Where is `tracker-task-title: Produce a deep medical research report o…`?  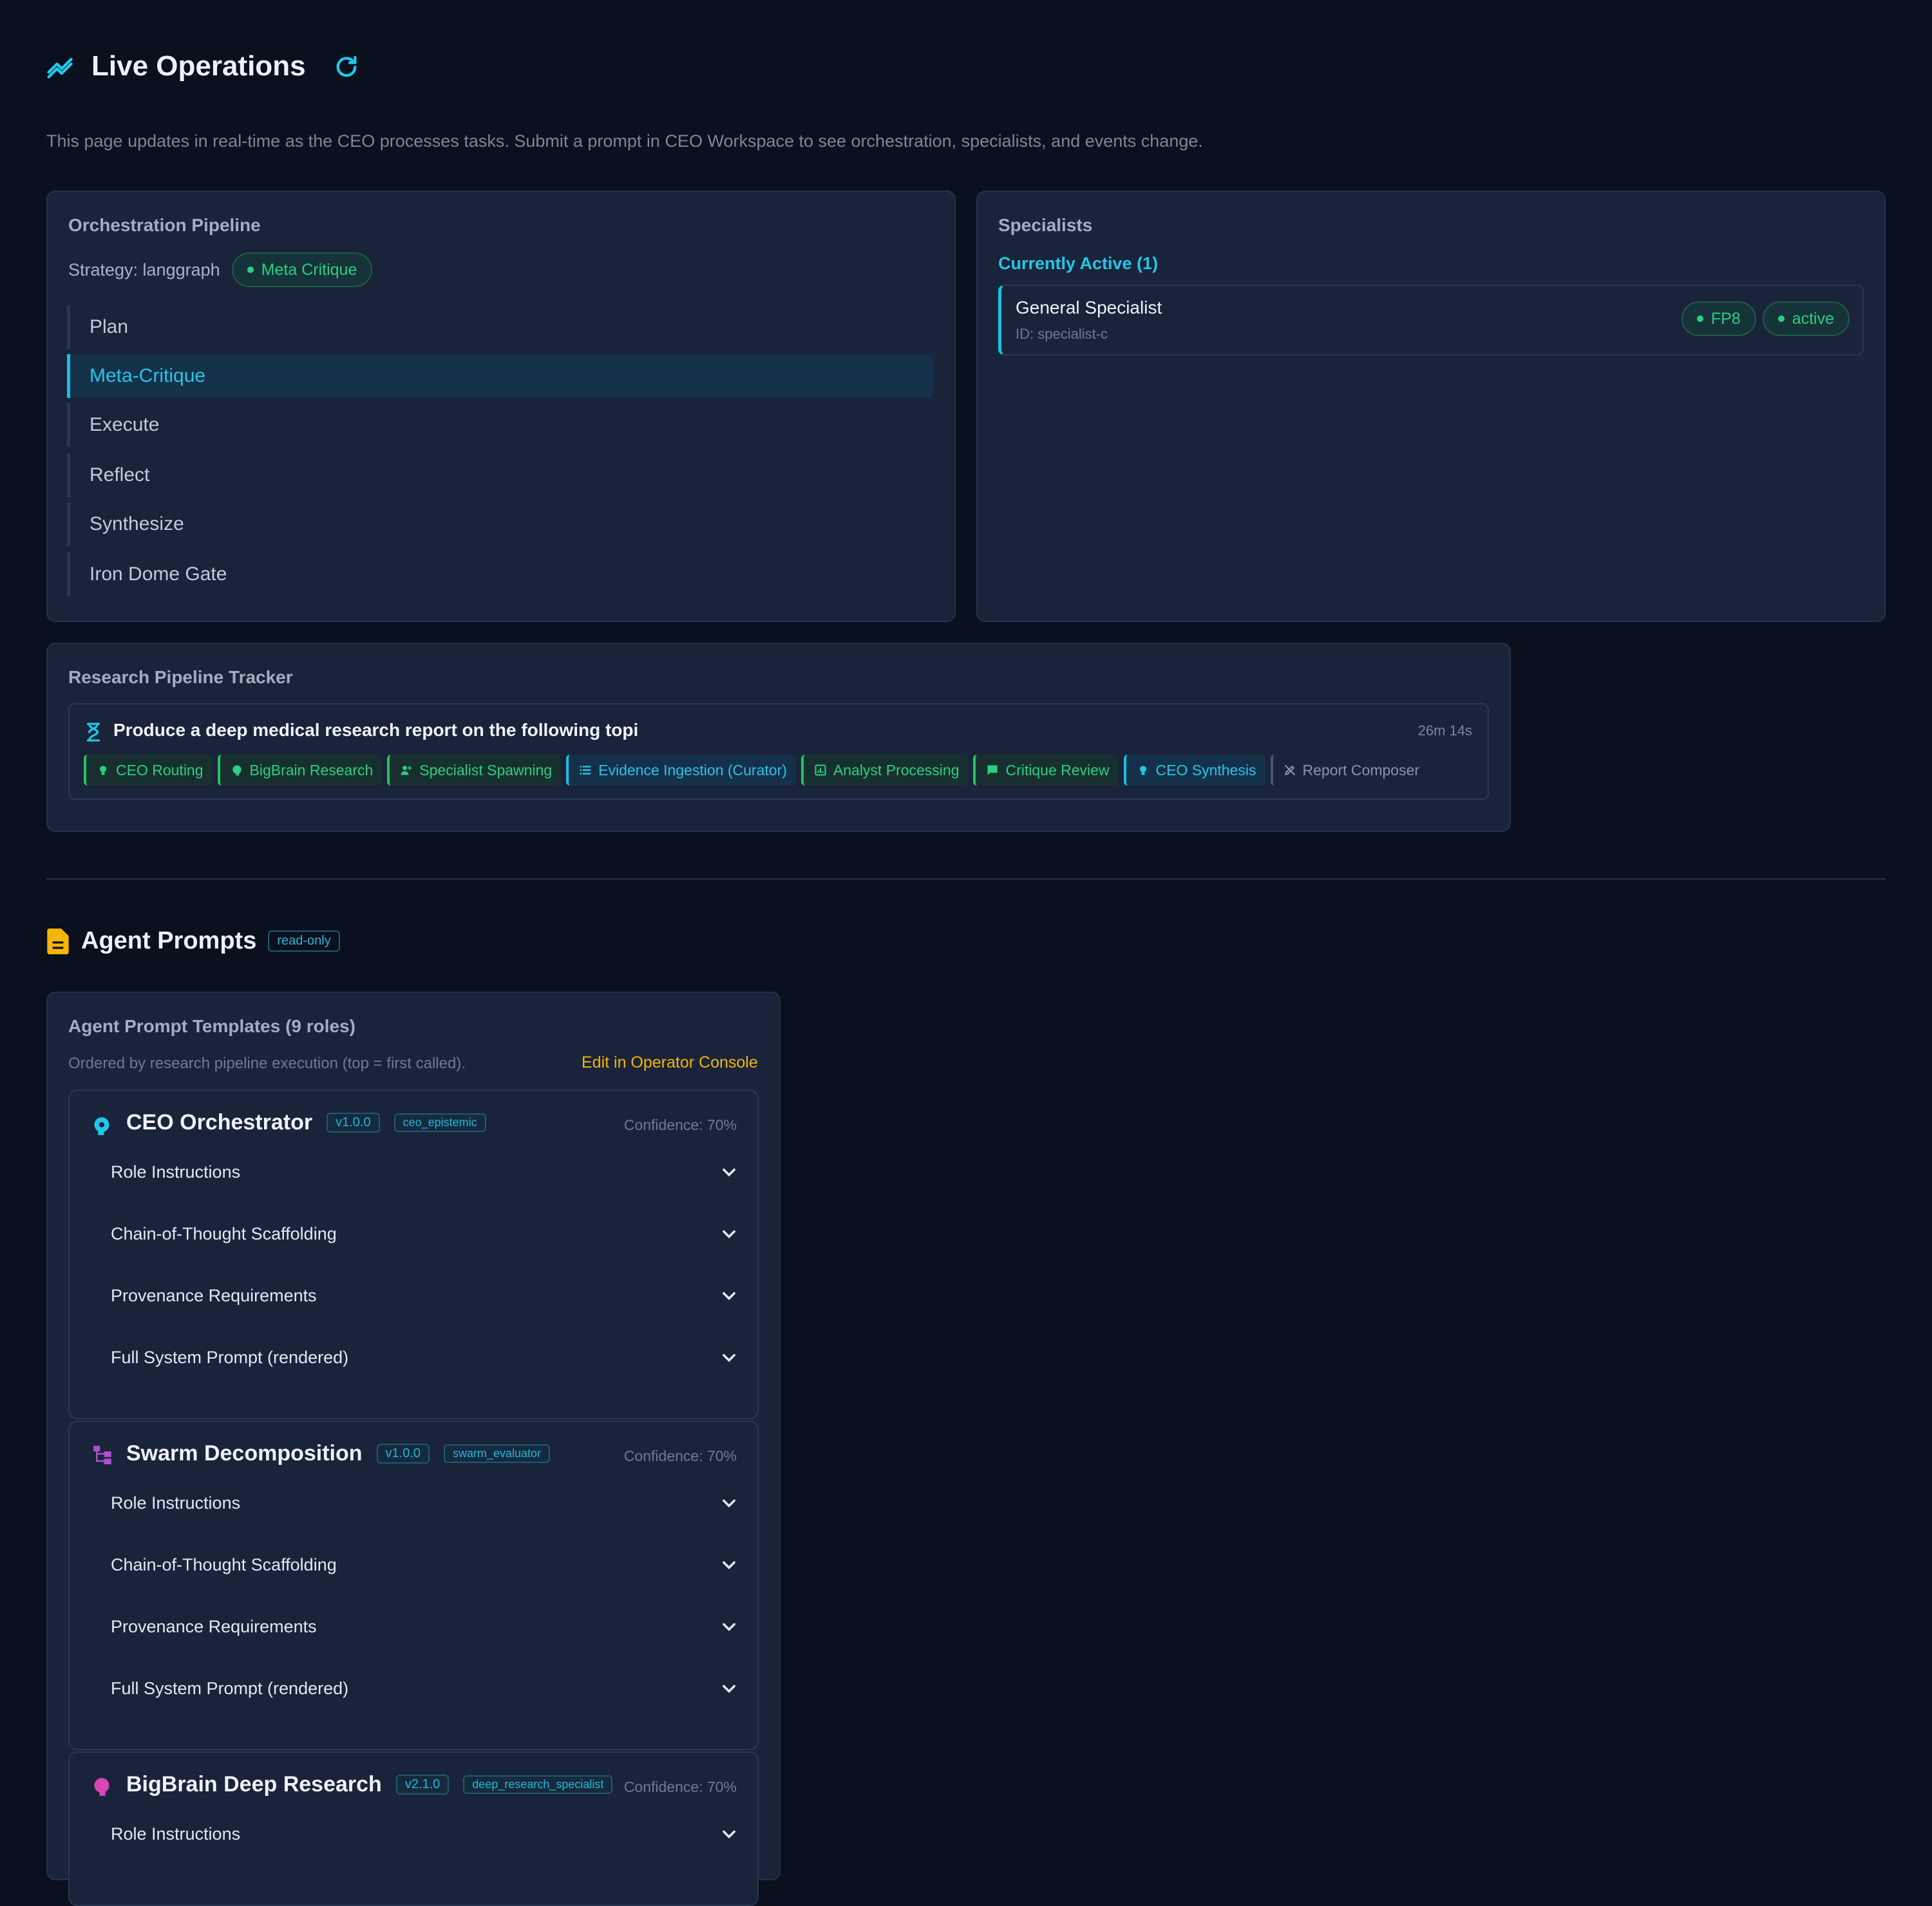 tracker-task-title: Produce a deep medical research report o… is located at coordinates (376, 730).